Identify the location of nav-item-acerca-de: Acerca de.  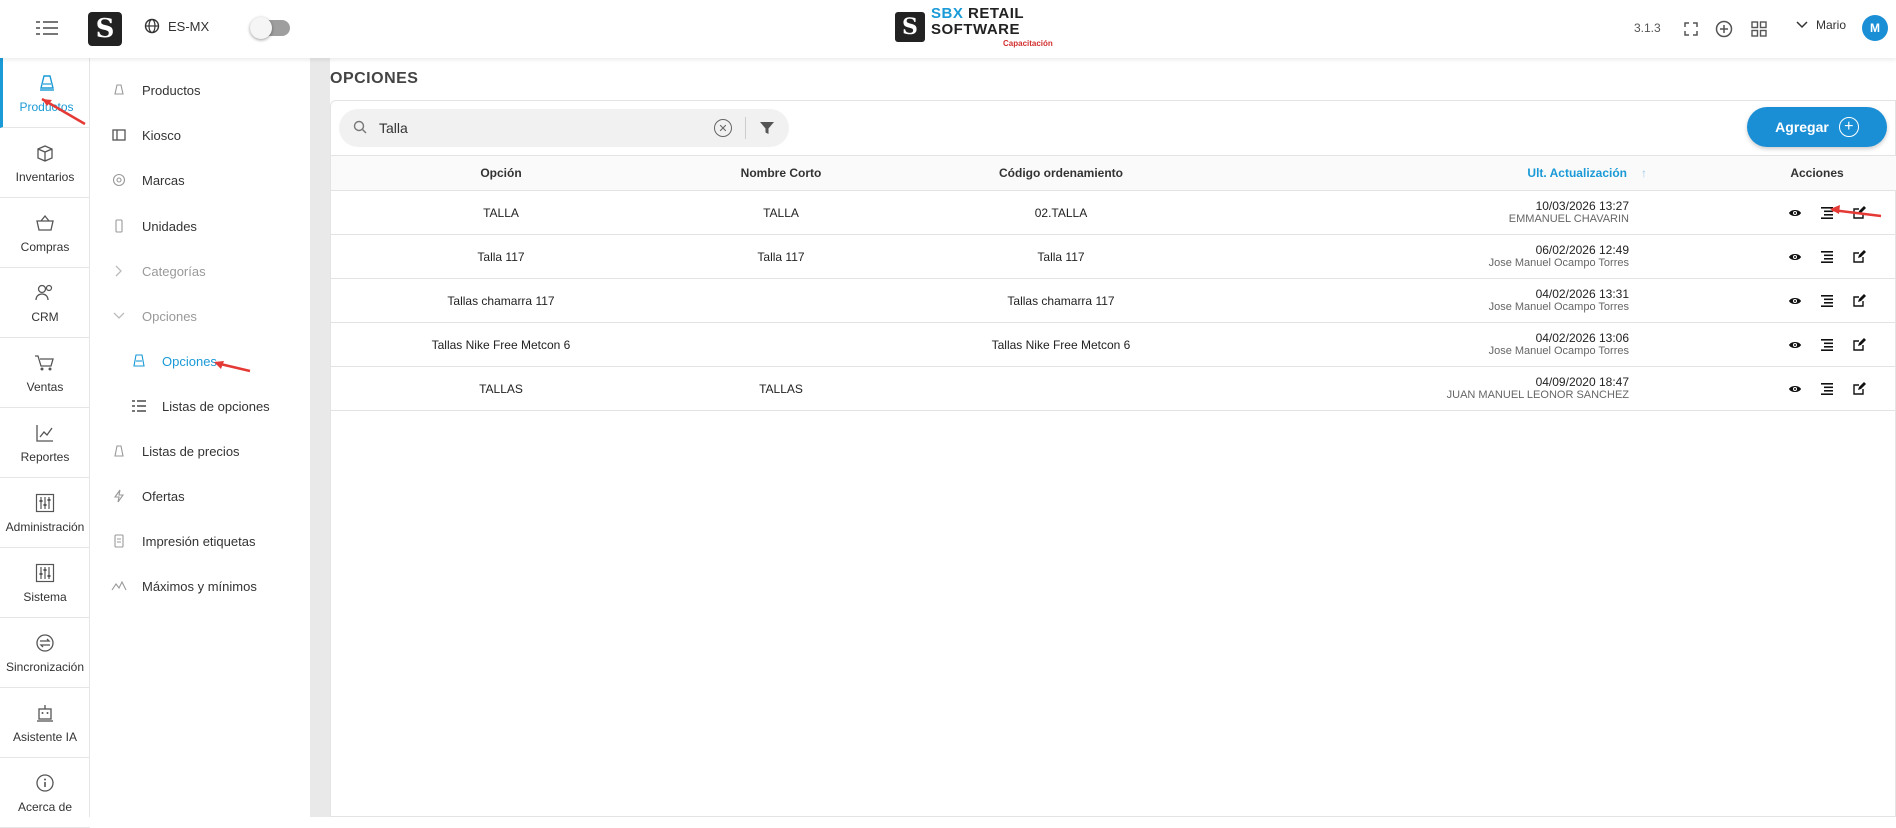
(45, 793).